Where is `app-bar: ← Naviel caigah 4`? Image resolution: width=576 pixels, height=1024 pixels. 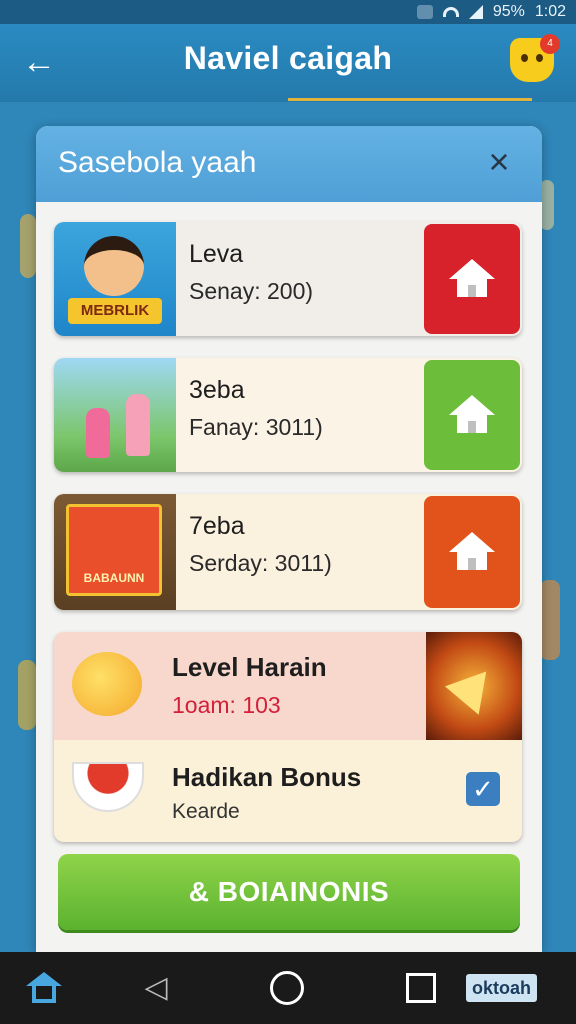 app-bar: ← Naviel caigah 4 is located at coordinates (288, 63).